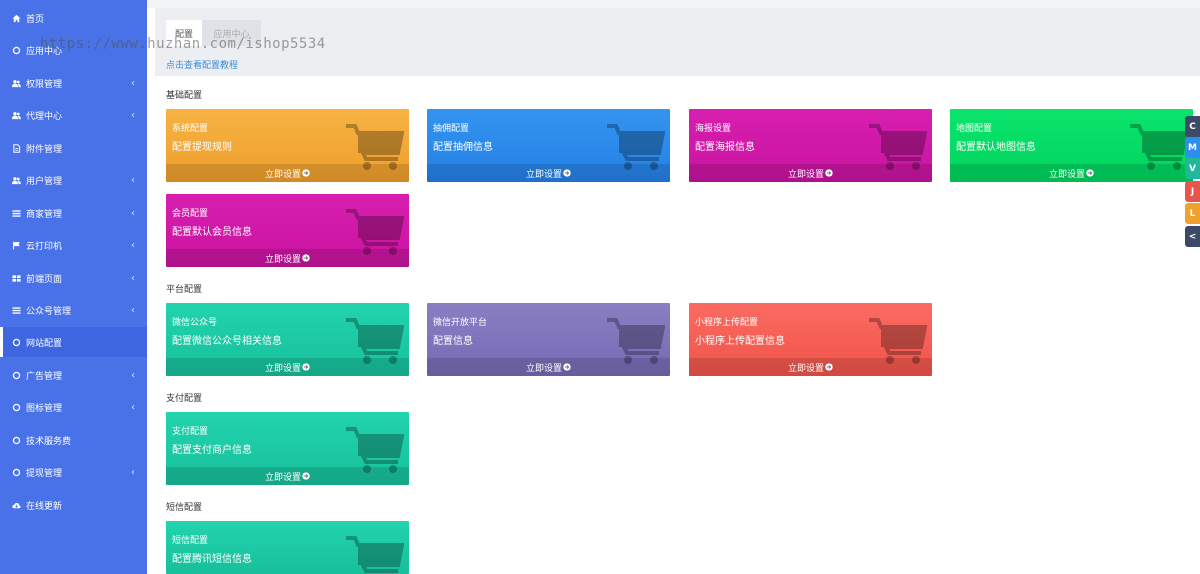 The image size is (1200, 574). What do you see at coordinates (73, 342) in the screenshot?
I see `sidebar-item-site-config: 网站配置` at bounding box center [73, 342].